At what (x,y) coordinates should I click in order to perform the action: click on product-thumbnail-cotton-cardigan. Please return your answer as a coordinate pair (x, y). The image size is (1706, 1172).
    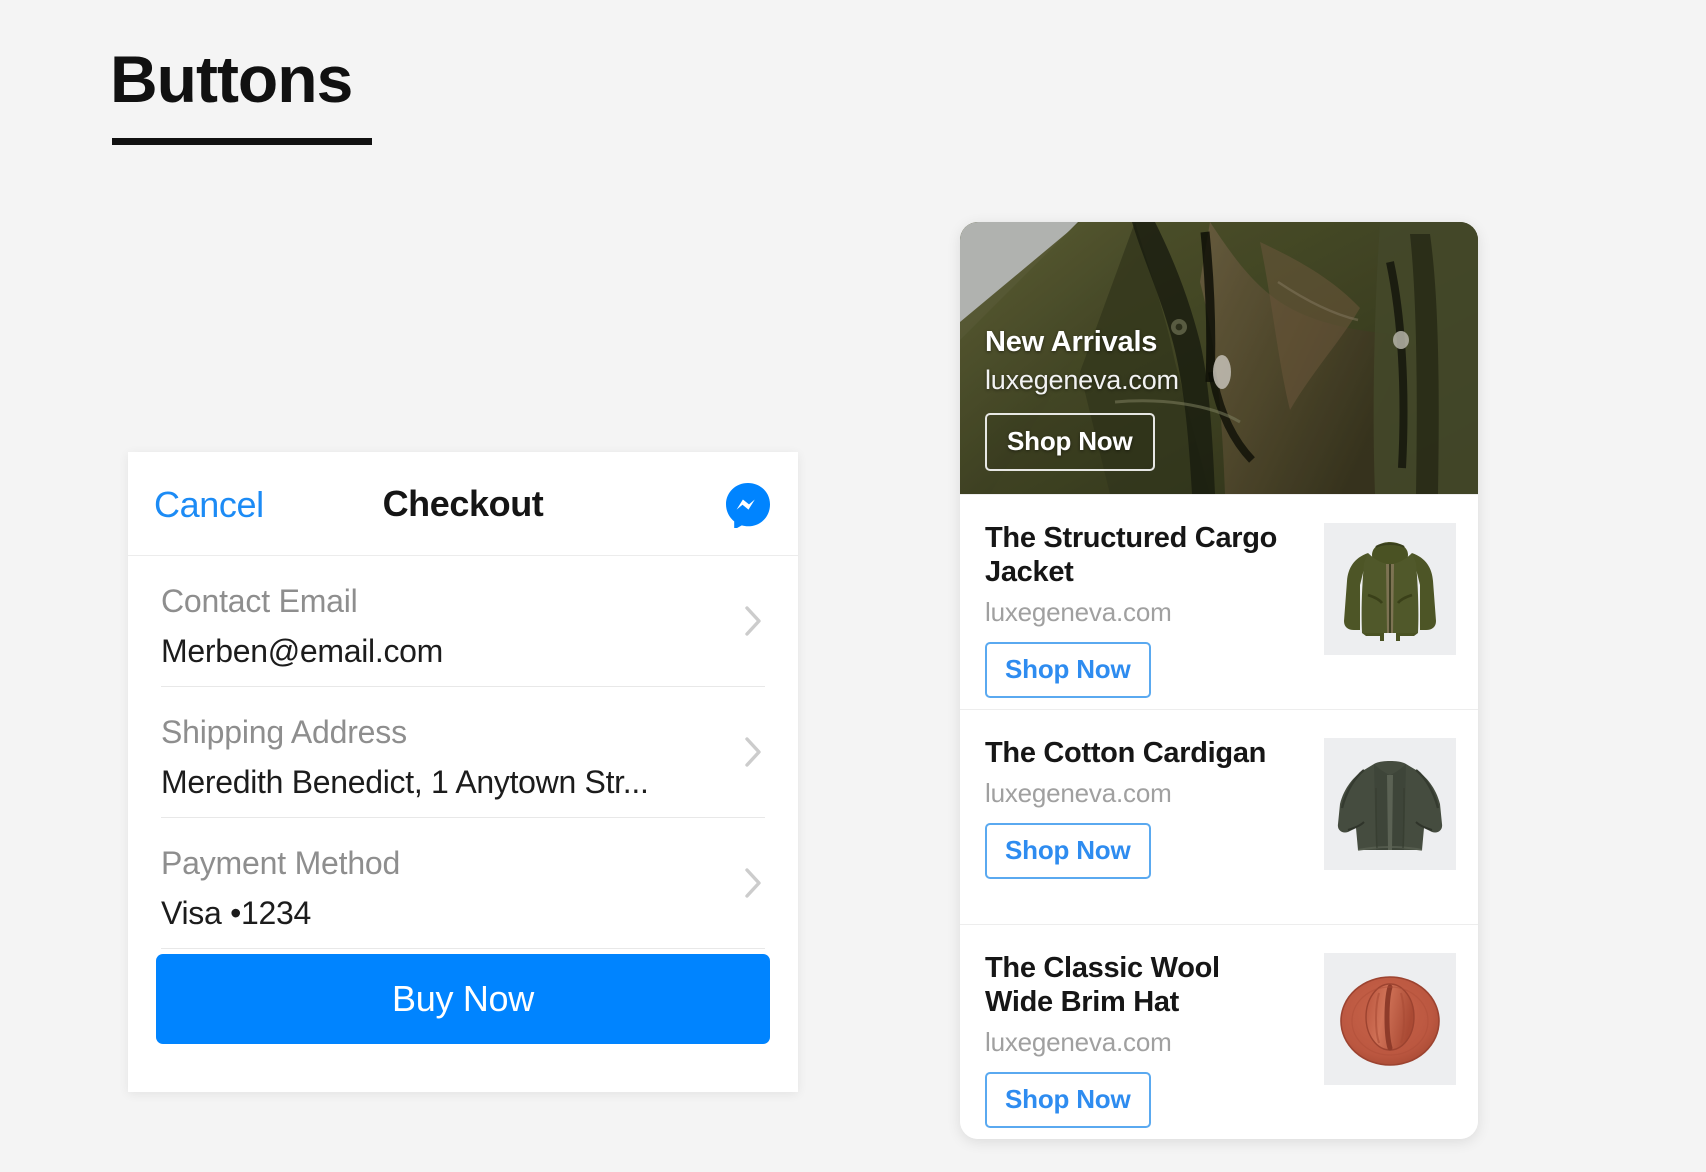
    Looking at the image, I should click on (1390, 804).